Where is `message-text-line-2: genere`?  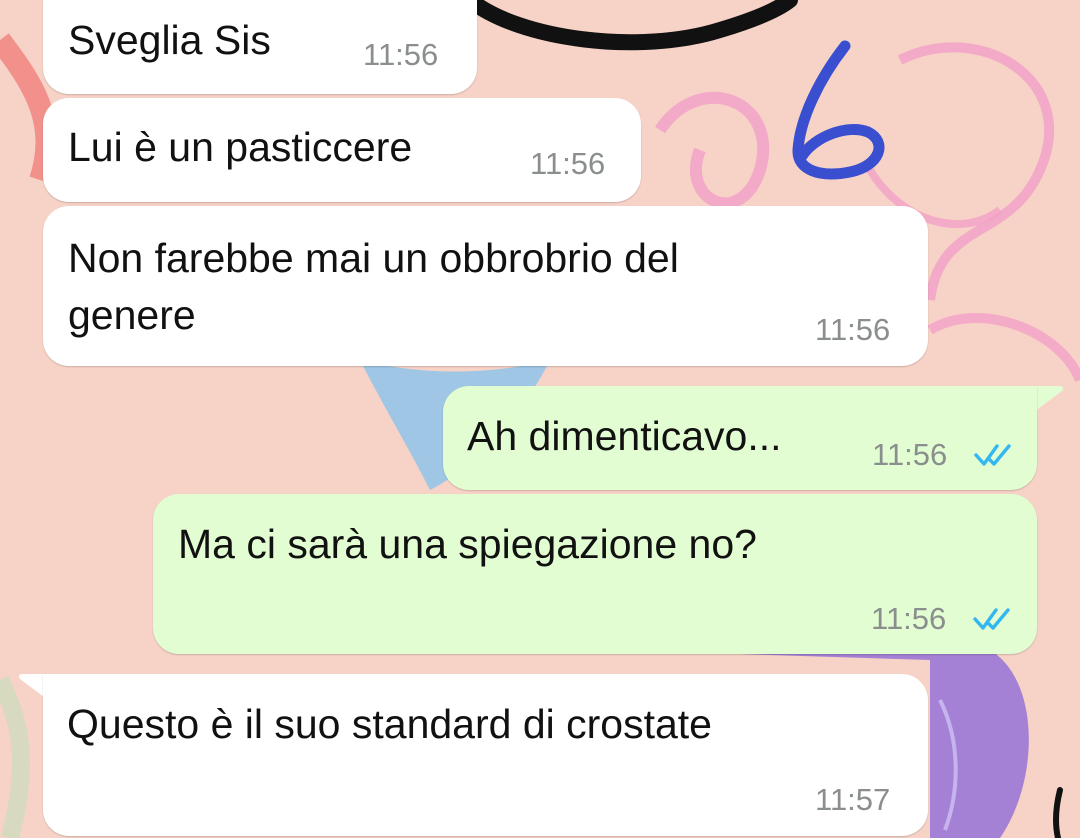 message-text-line-2: genere is located at coordinates (132, 315).